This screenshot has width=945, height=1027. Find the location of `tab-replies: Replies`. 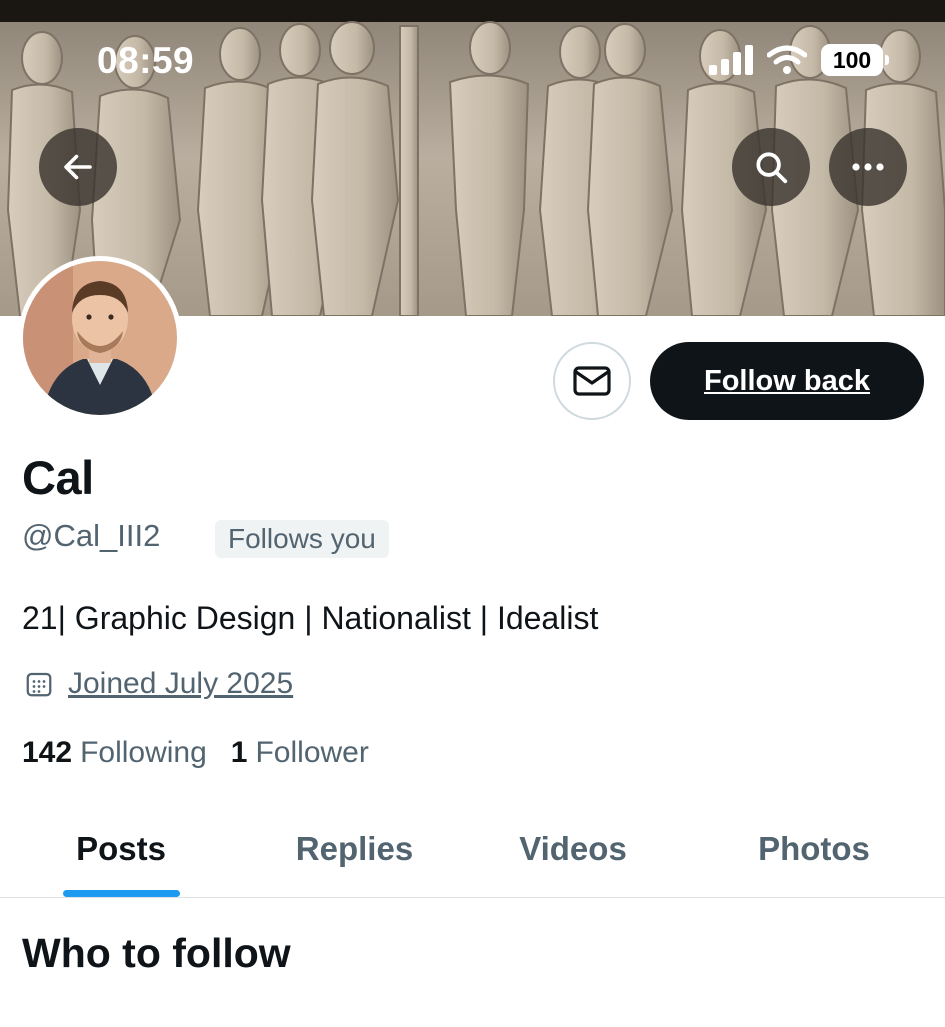

tab-replies: Replies is located at coordinates (354, 849).